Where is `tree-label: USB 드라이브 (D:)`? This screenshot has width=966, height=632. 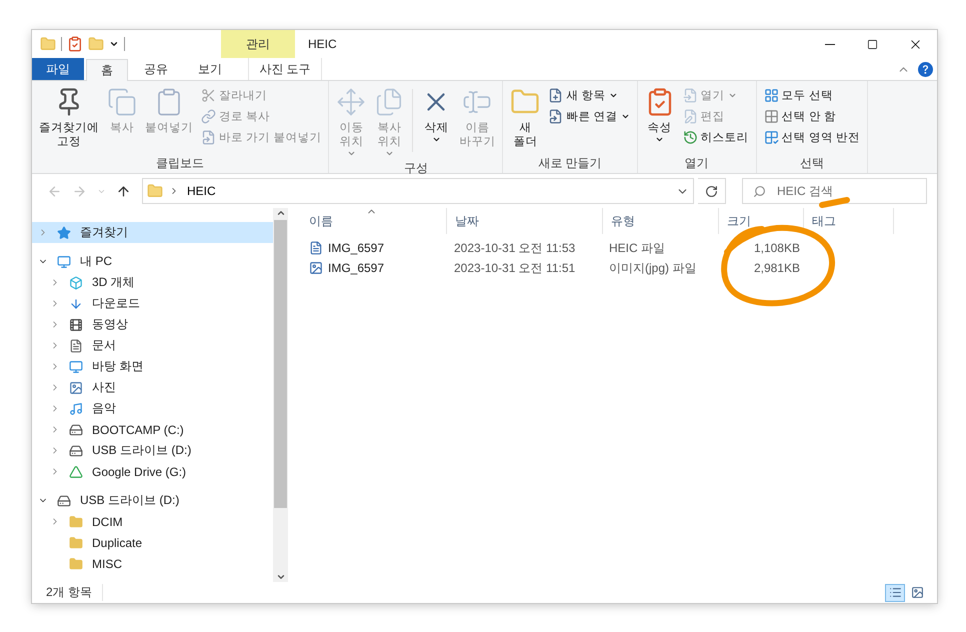 tree-label: USB 드라이브 (D:) is located at coordinates (130, 500).